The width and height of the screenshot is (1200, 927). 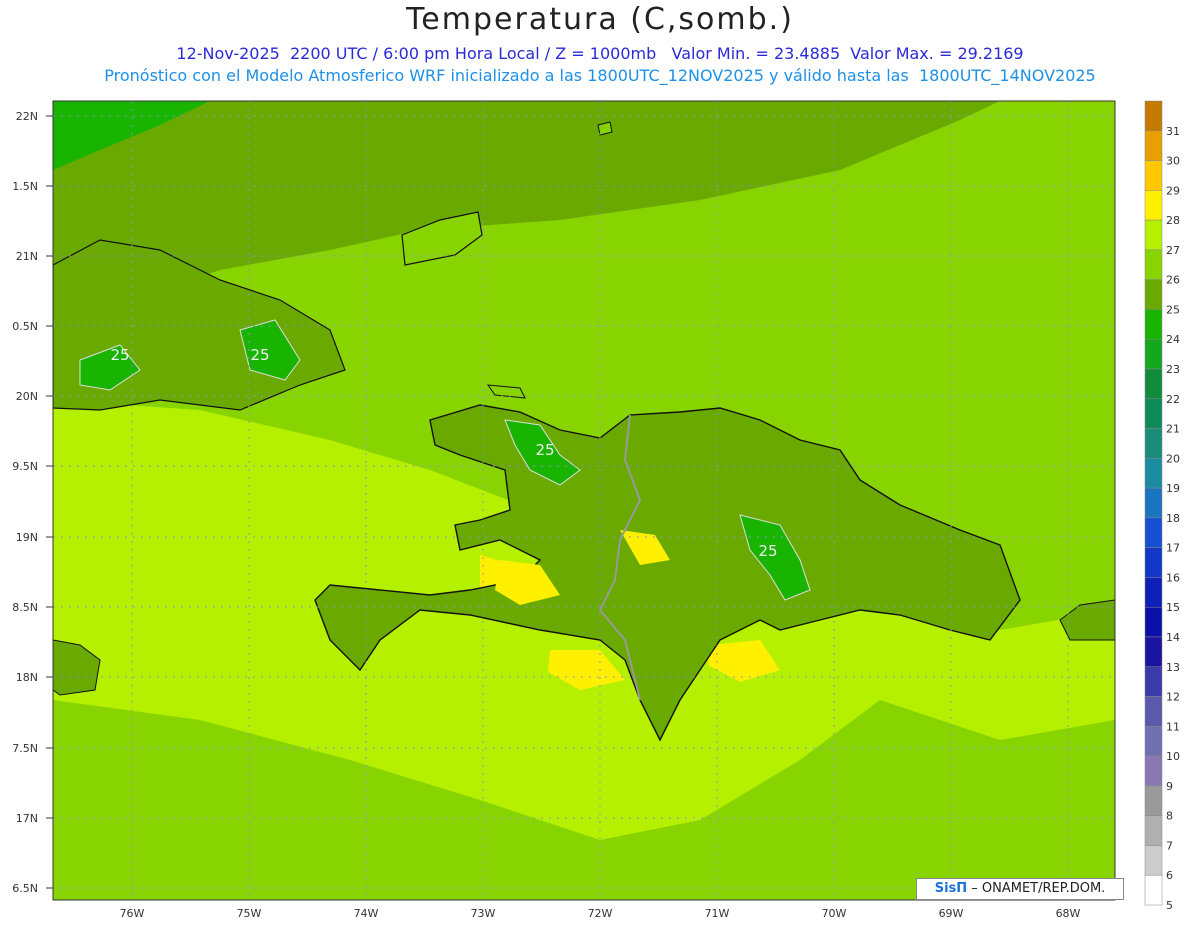 What do you see at coordinates (1173, 488) in the screenshot?
I see `colorbar-label: 19` at bounding box center [1173, 488].